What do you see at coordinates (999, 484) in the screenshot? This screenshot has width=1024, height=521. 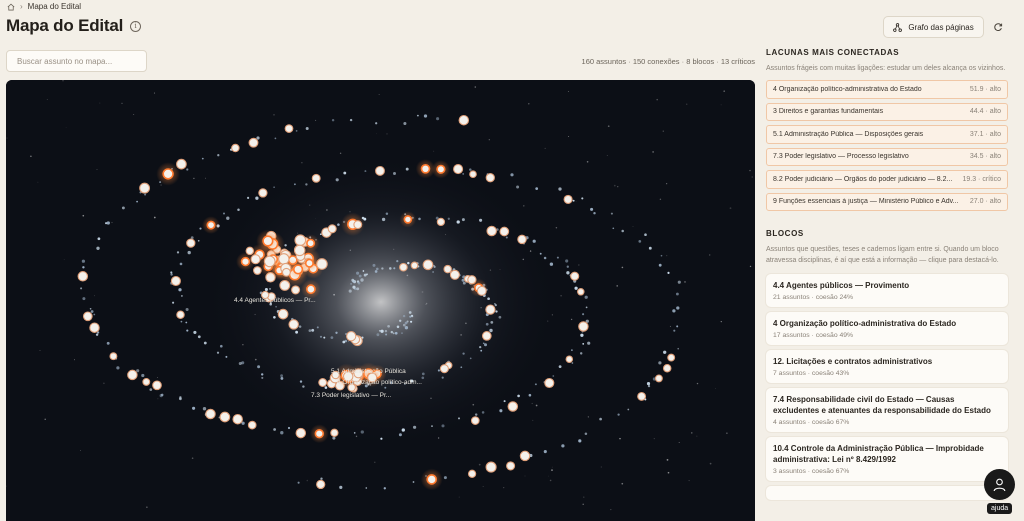 I see `help-button` at bounding box center [999, 484].